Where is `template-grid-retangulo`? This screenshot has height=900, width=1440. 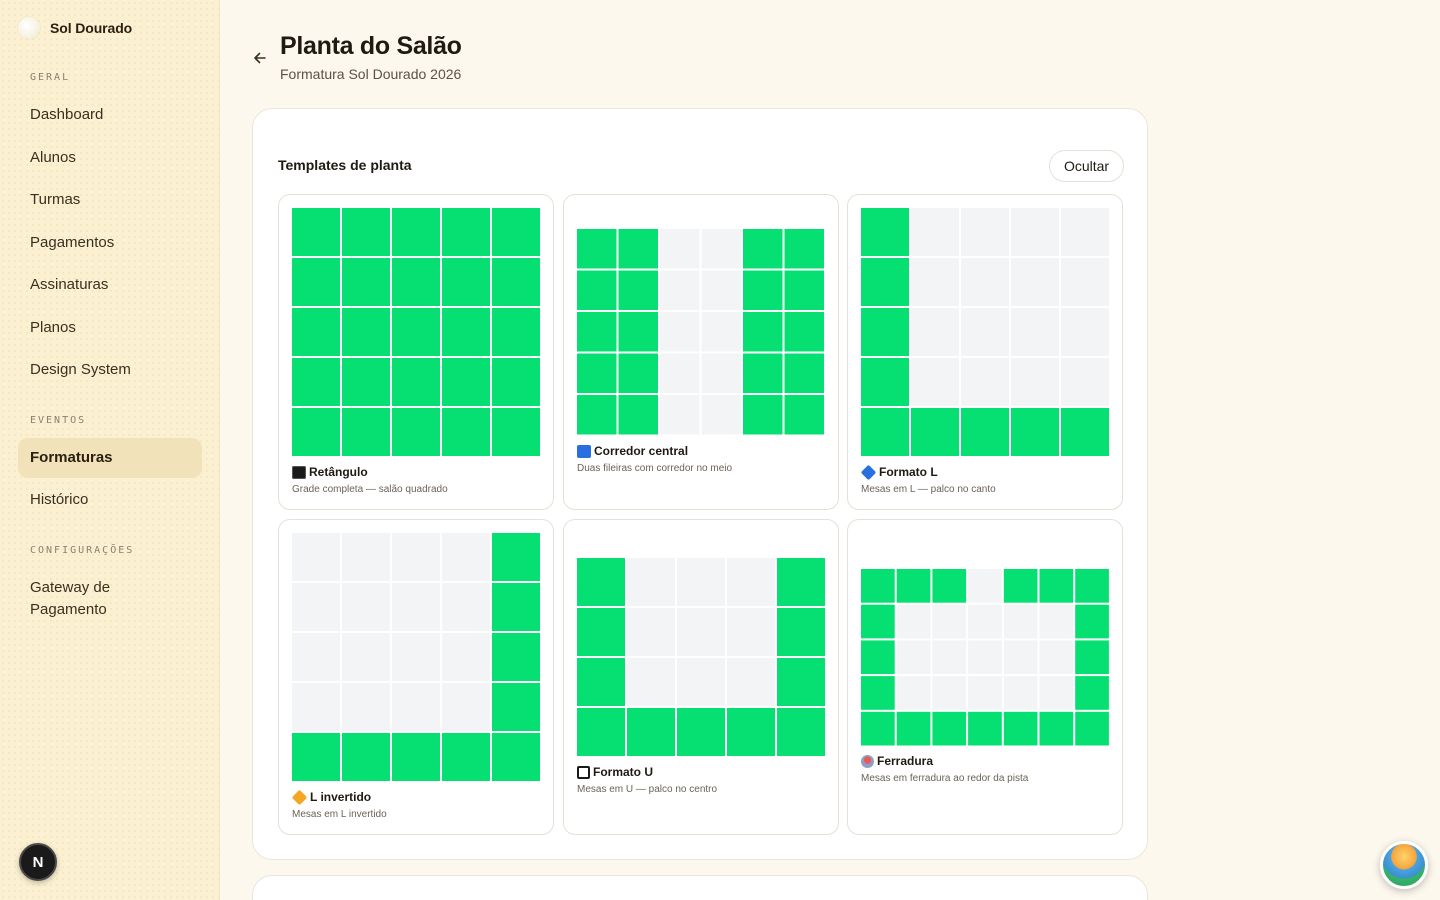 template-grid-retangulo is located at coordinates (416, 332).